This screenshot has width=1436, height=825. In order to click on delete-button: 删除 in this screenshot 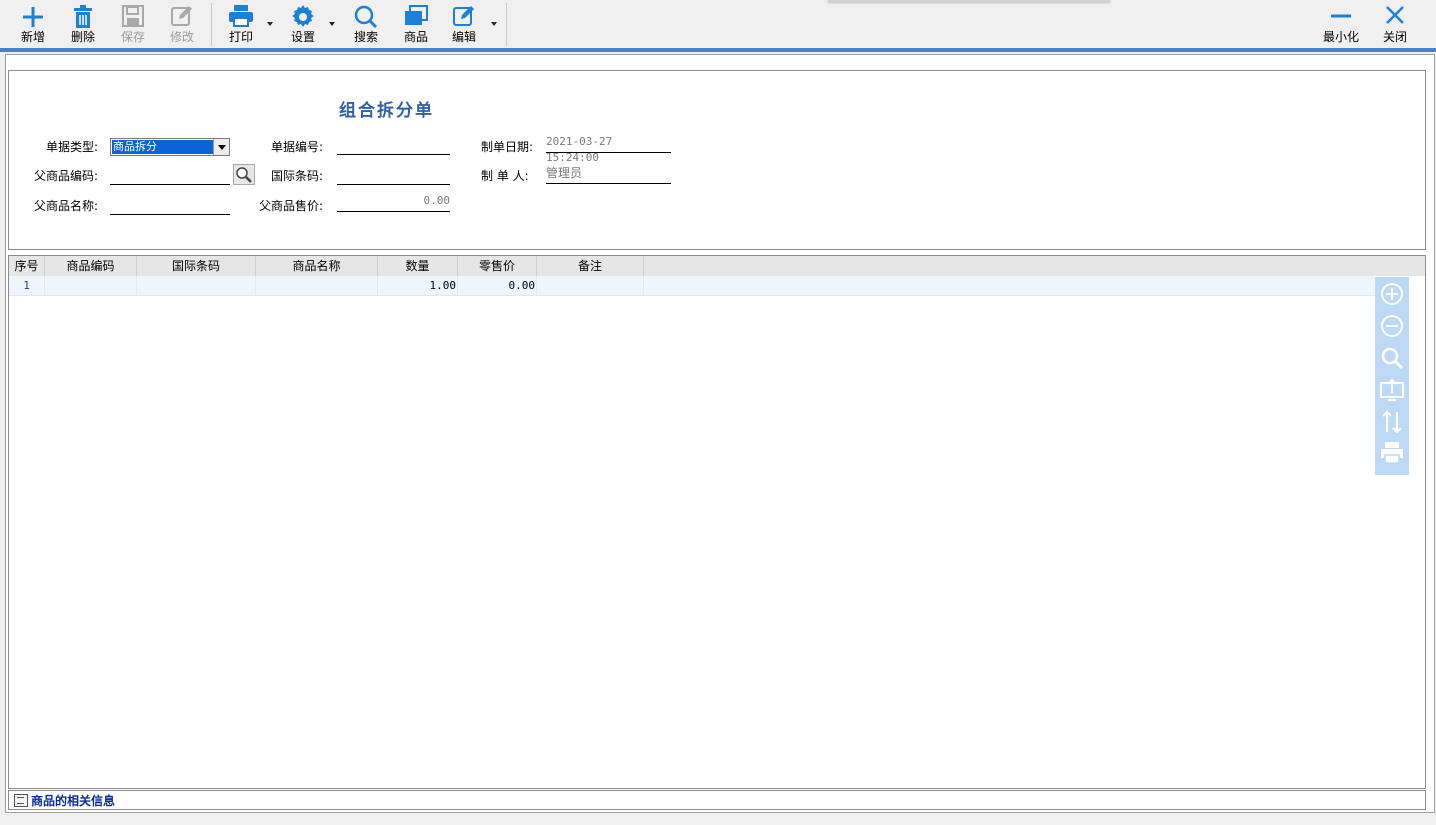, I will do `click(83, 24)`.